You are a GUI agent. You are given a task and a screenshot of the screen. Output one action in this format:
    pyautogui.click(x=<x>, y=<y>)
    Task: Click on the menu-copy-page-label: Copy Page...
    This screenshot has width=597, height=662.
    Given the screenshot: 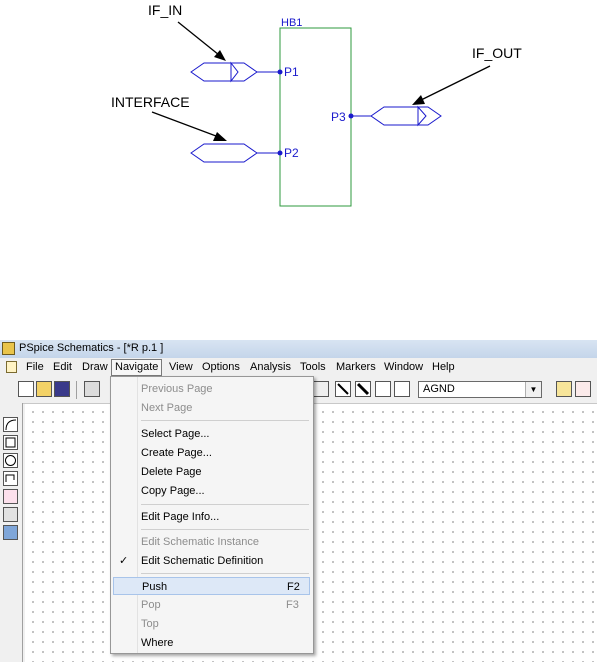 What is the action you would take?
    pyautogui.click(x=173, y=491)
    